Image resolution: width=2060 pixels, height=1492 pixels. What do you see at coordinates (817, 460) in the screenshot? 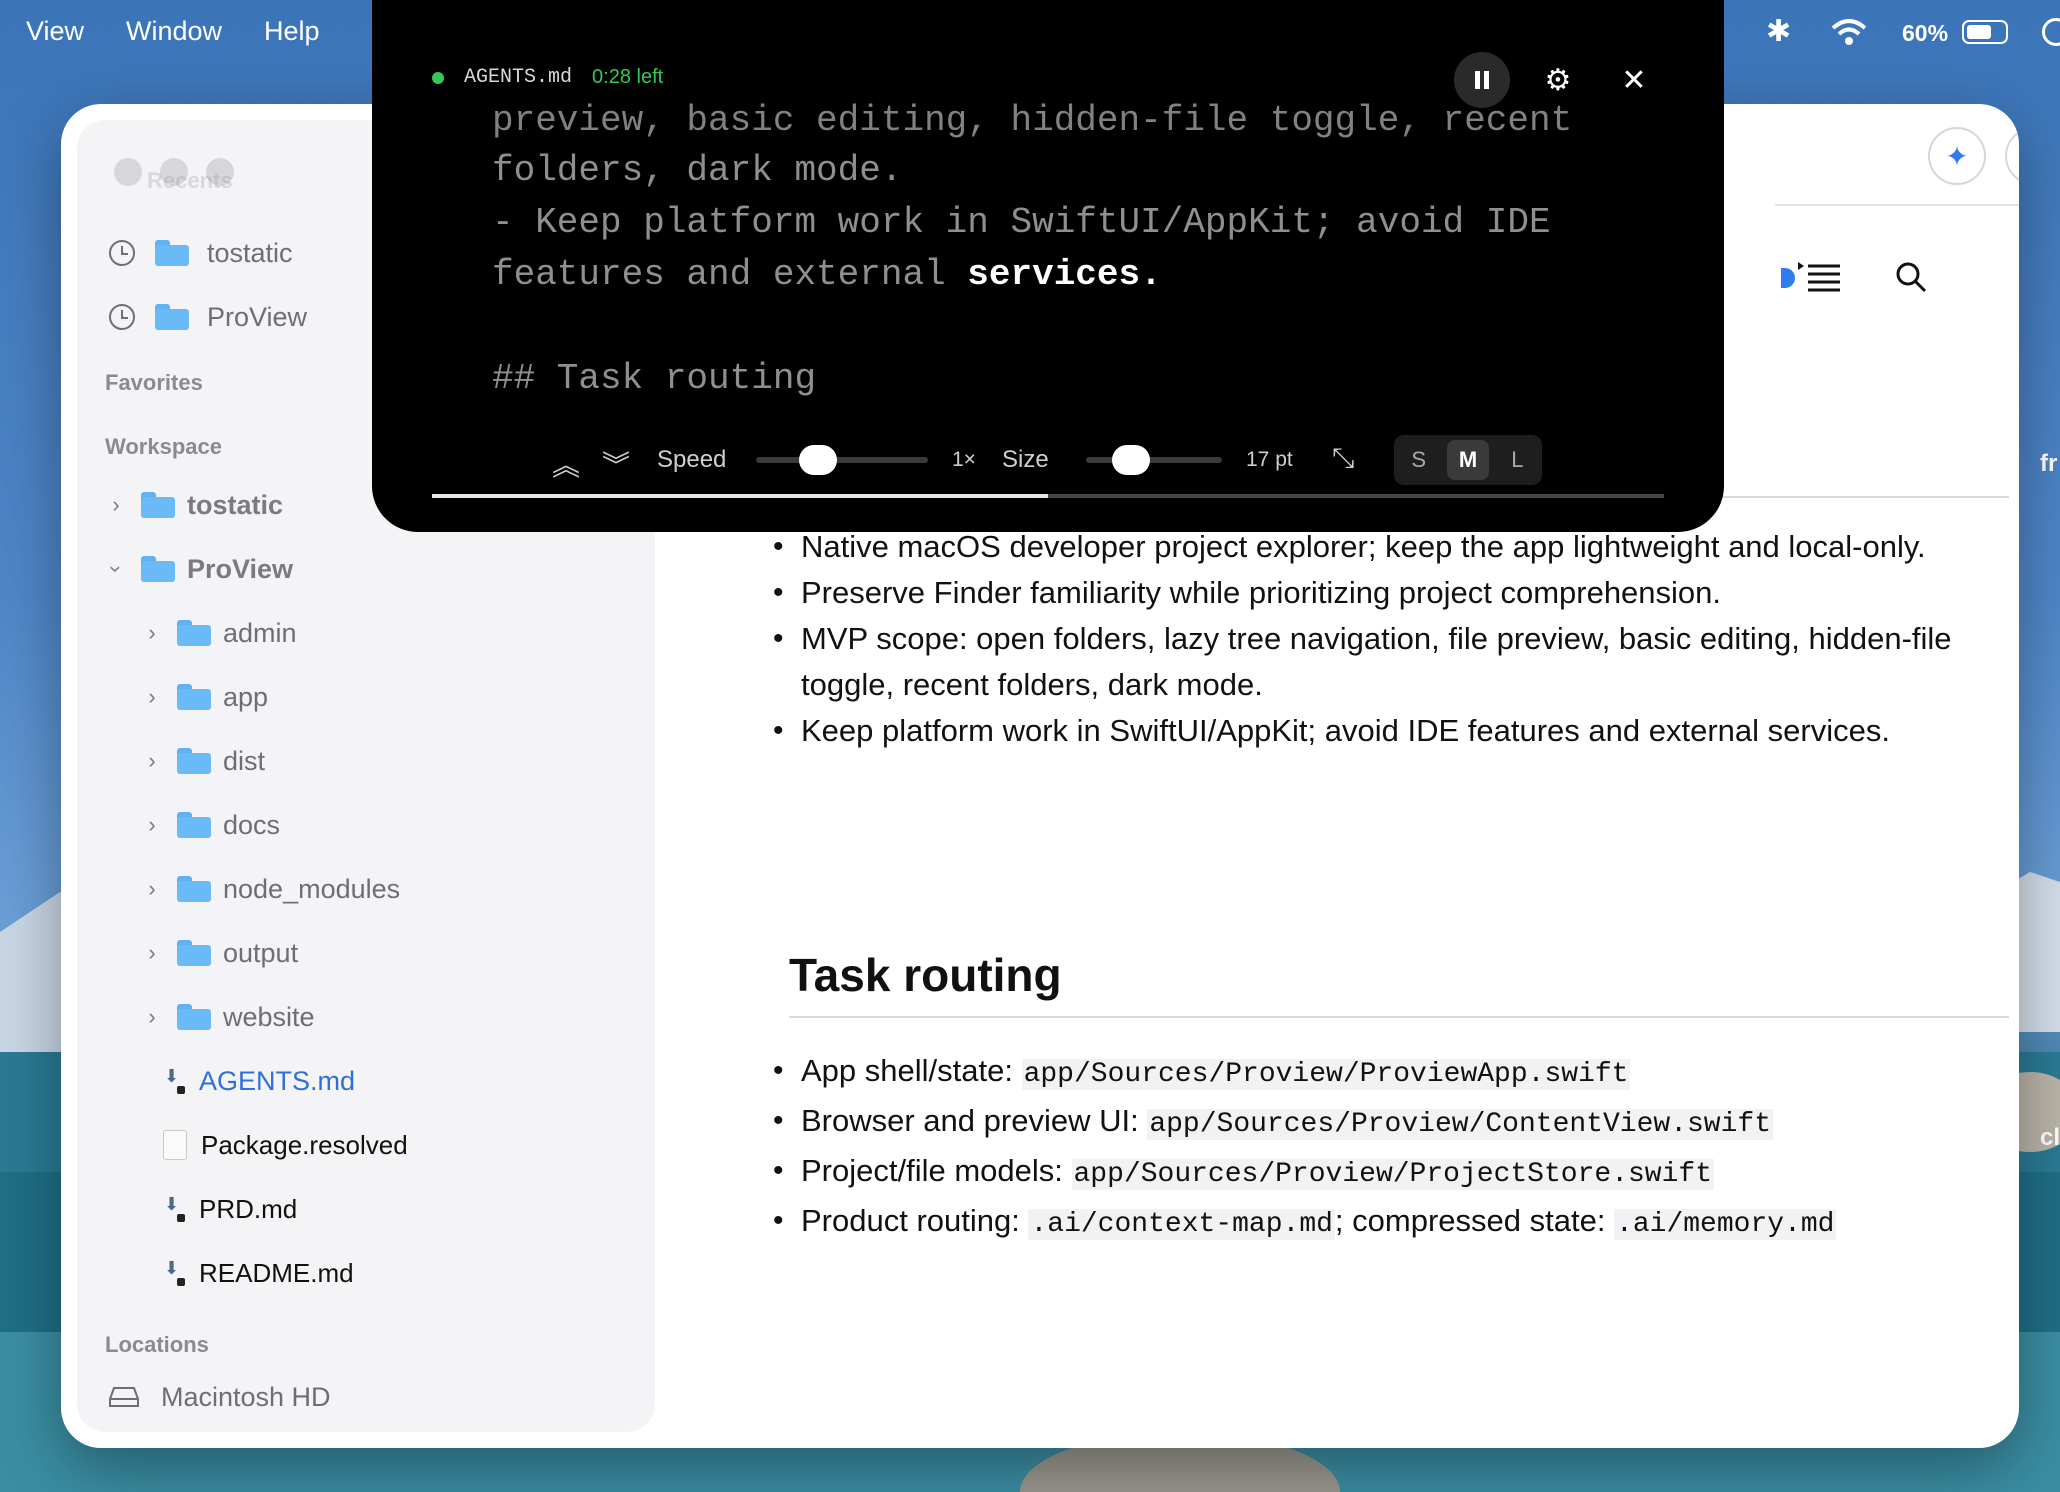
I see `speed-slider-thumb` at bounding box center [817, 460].